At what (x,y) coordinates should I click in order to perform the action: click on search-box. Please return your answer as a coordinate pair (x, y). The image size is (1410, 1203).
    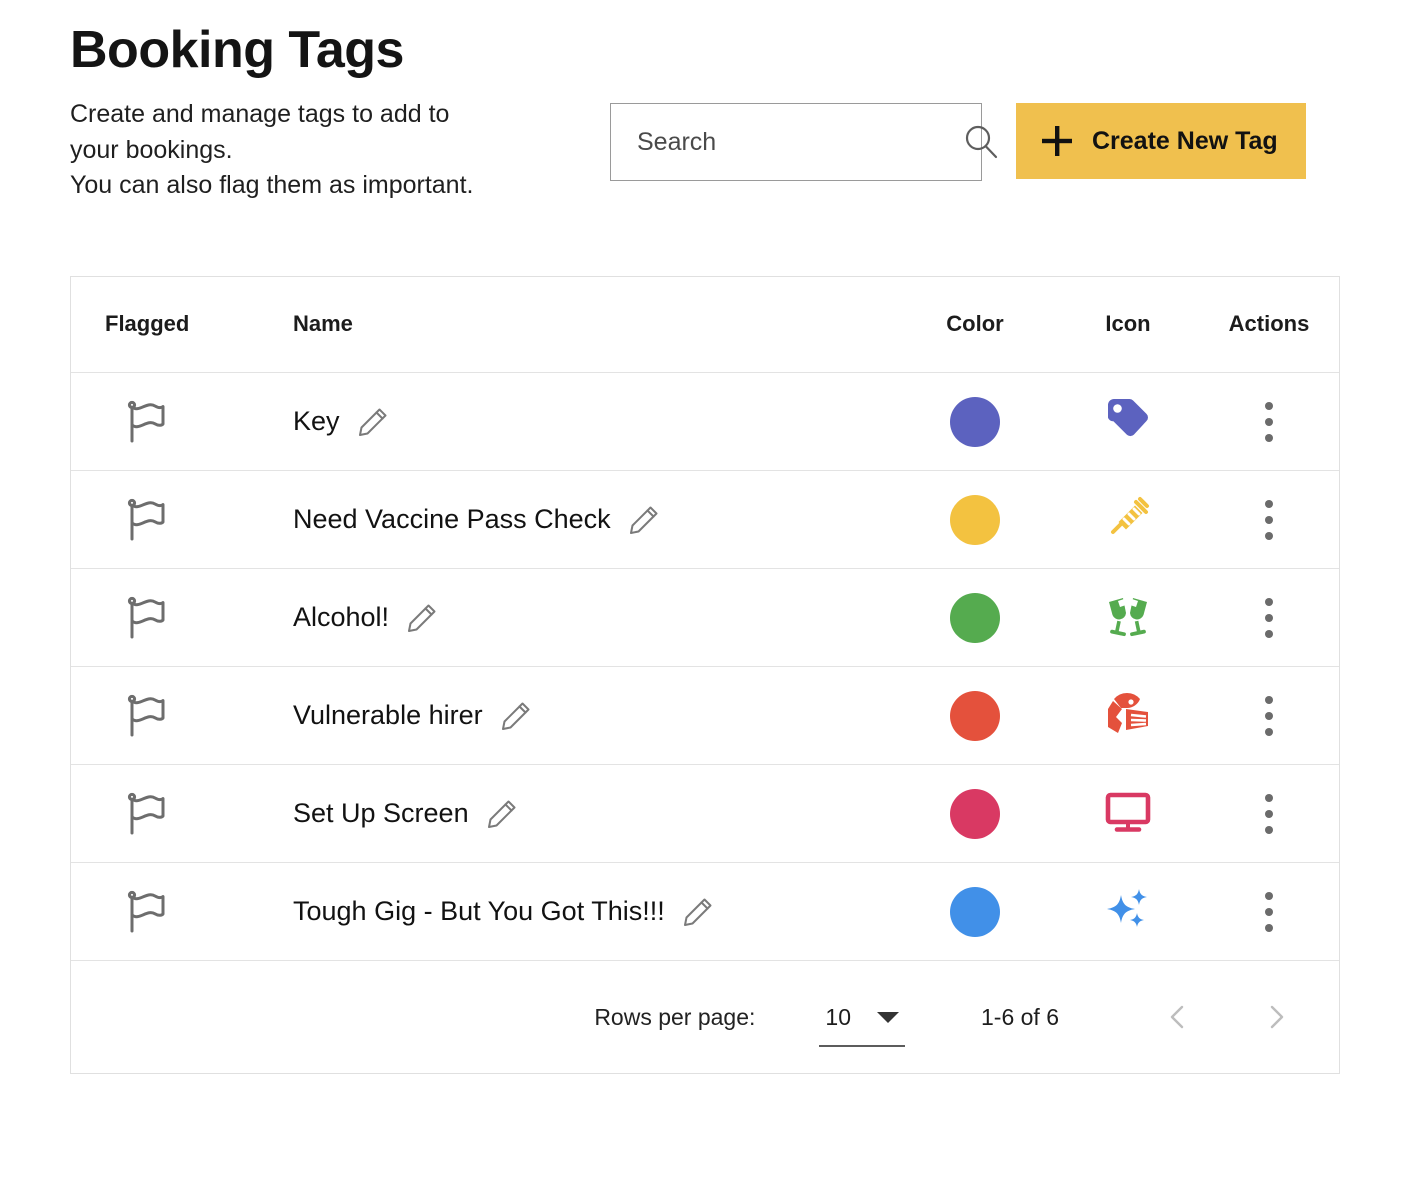
    Looking at the image, I should click on (804, 142).